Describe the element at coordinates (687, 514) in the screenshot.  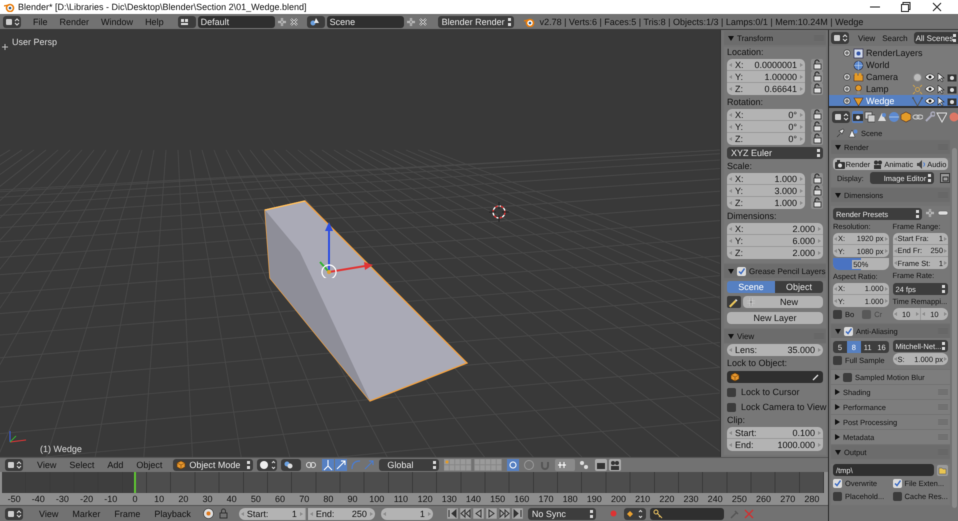
I see `keying-set-field` at that location.